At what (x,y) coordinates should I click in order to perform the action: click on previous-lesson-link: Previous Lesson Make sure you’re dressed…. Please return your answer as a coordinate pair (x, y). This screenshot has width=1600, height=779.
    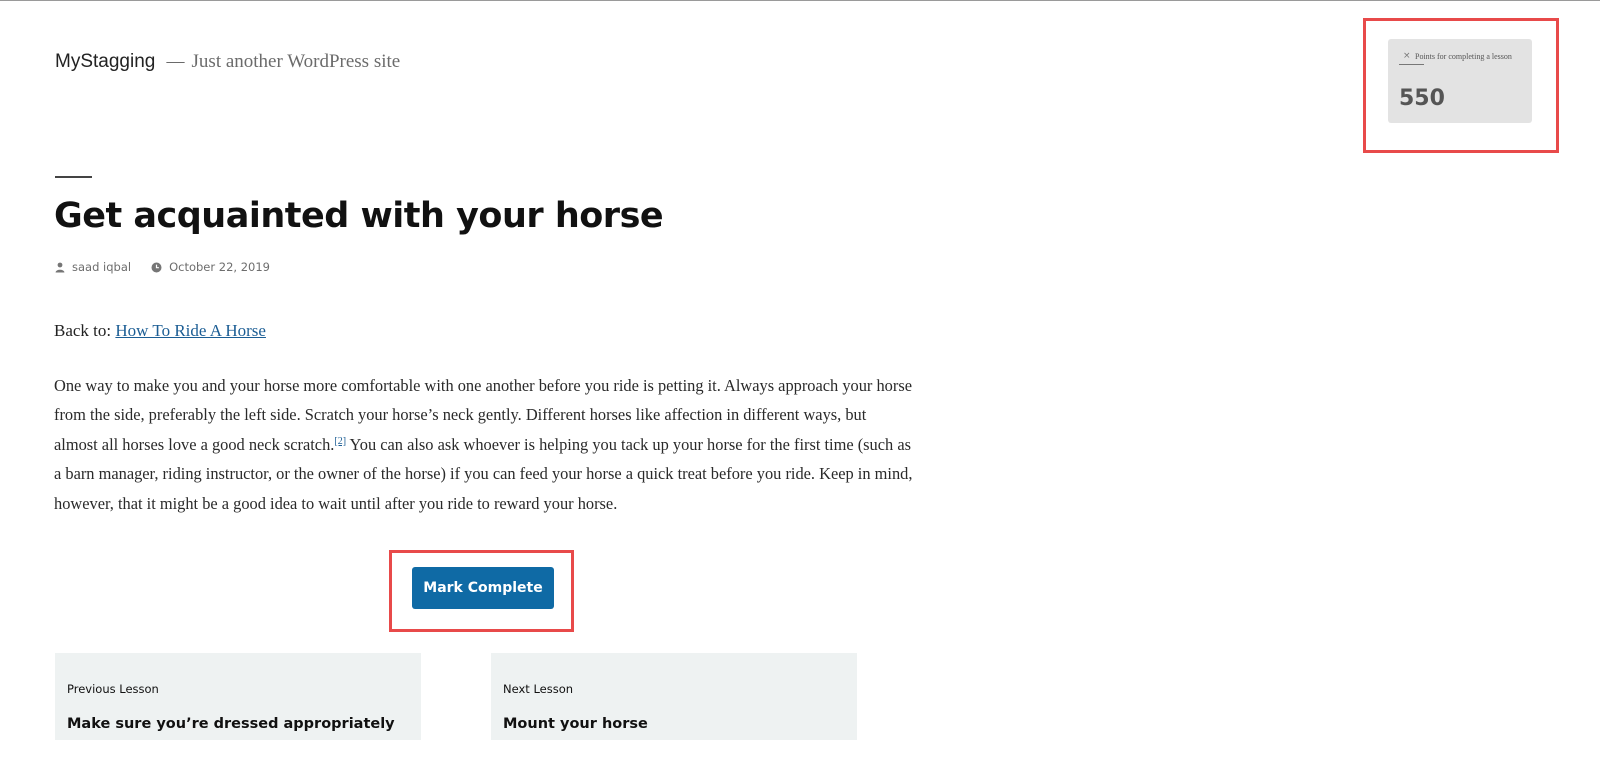
    Looking at the image, I should click on (238, 696).